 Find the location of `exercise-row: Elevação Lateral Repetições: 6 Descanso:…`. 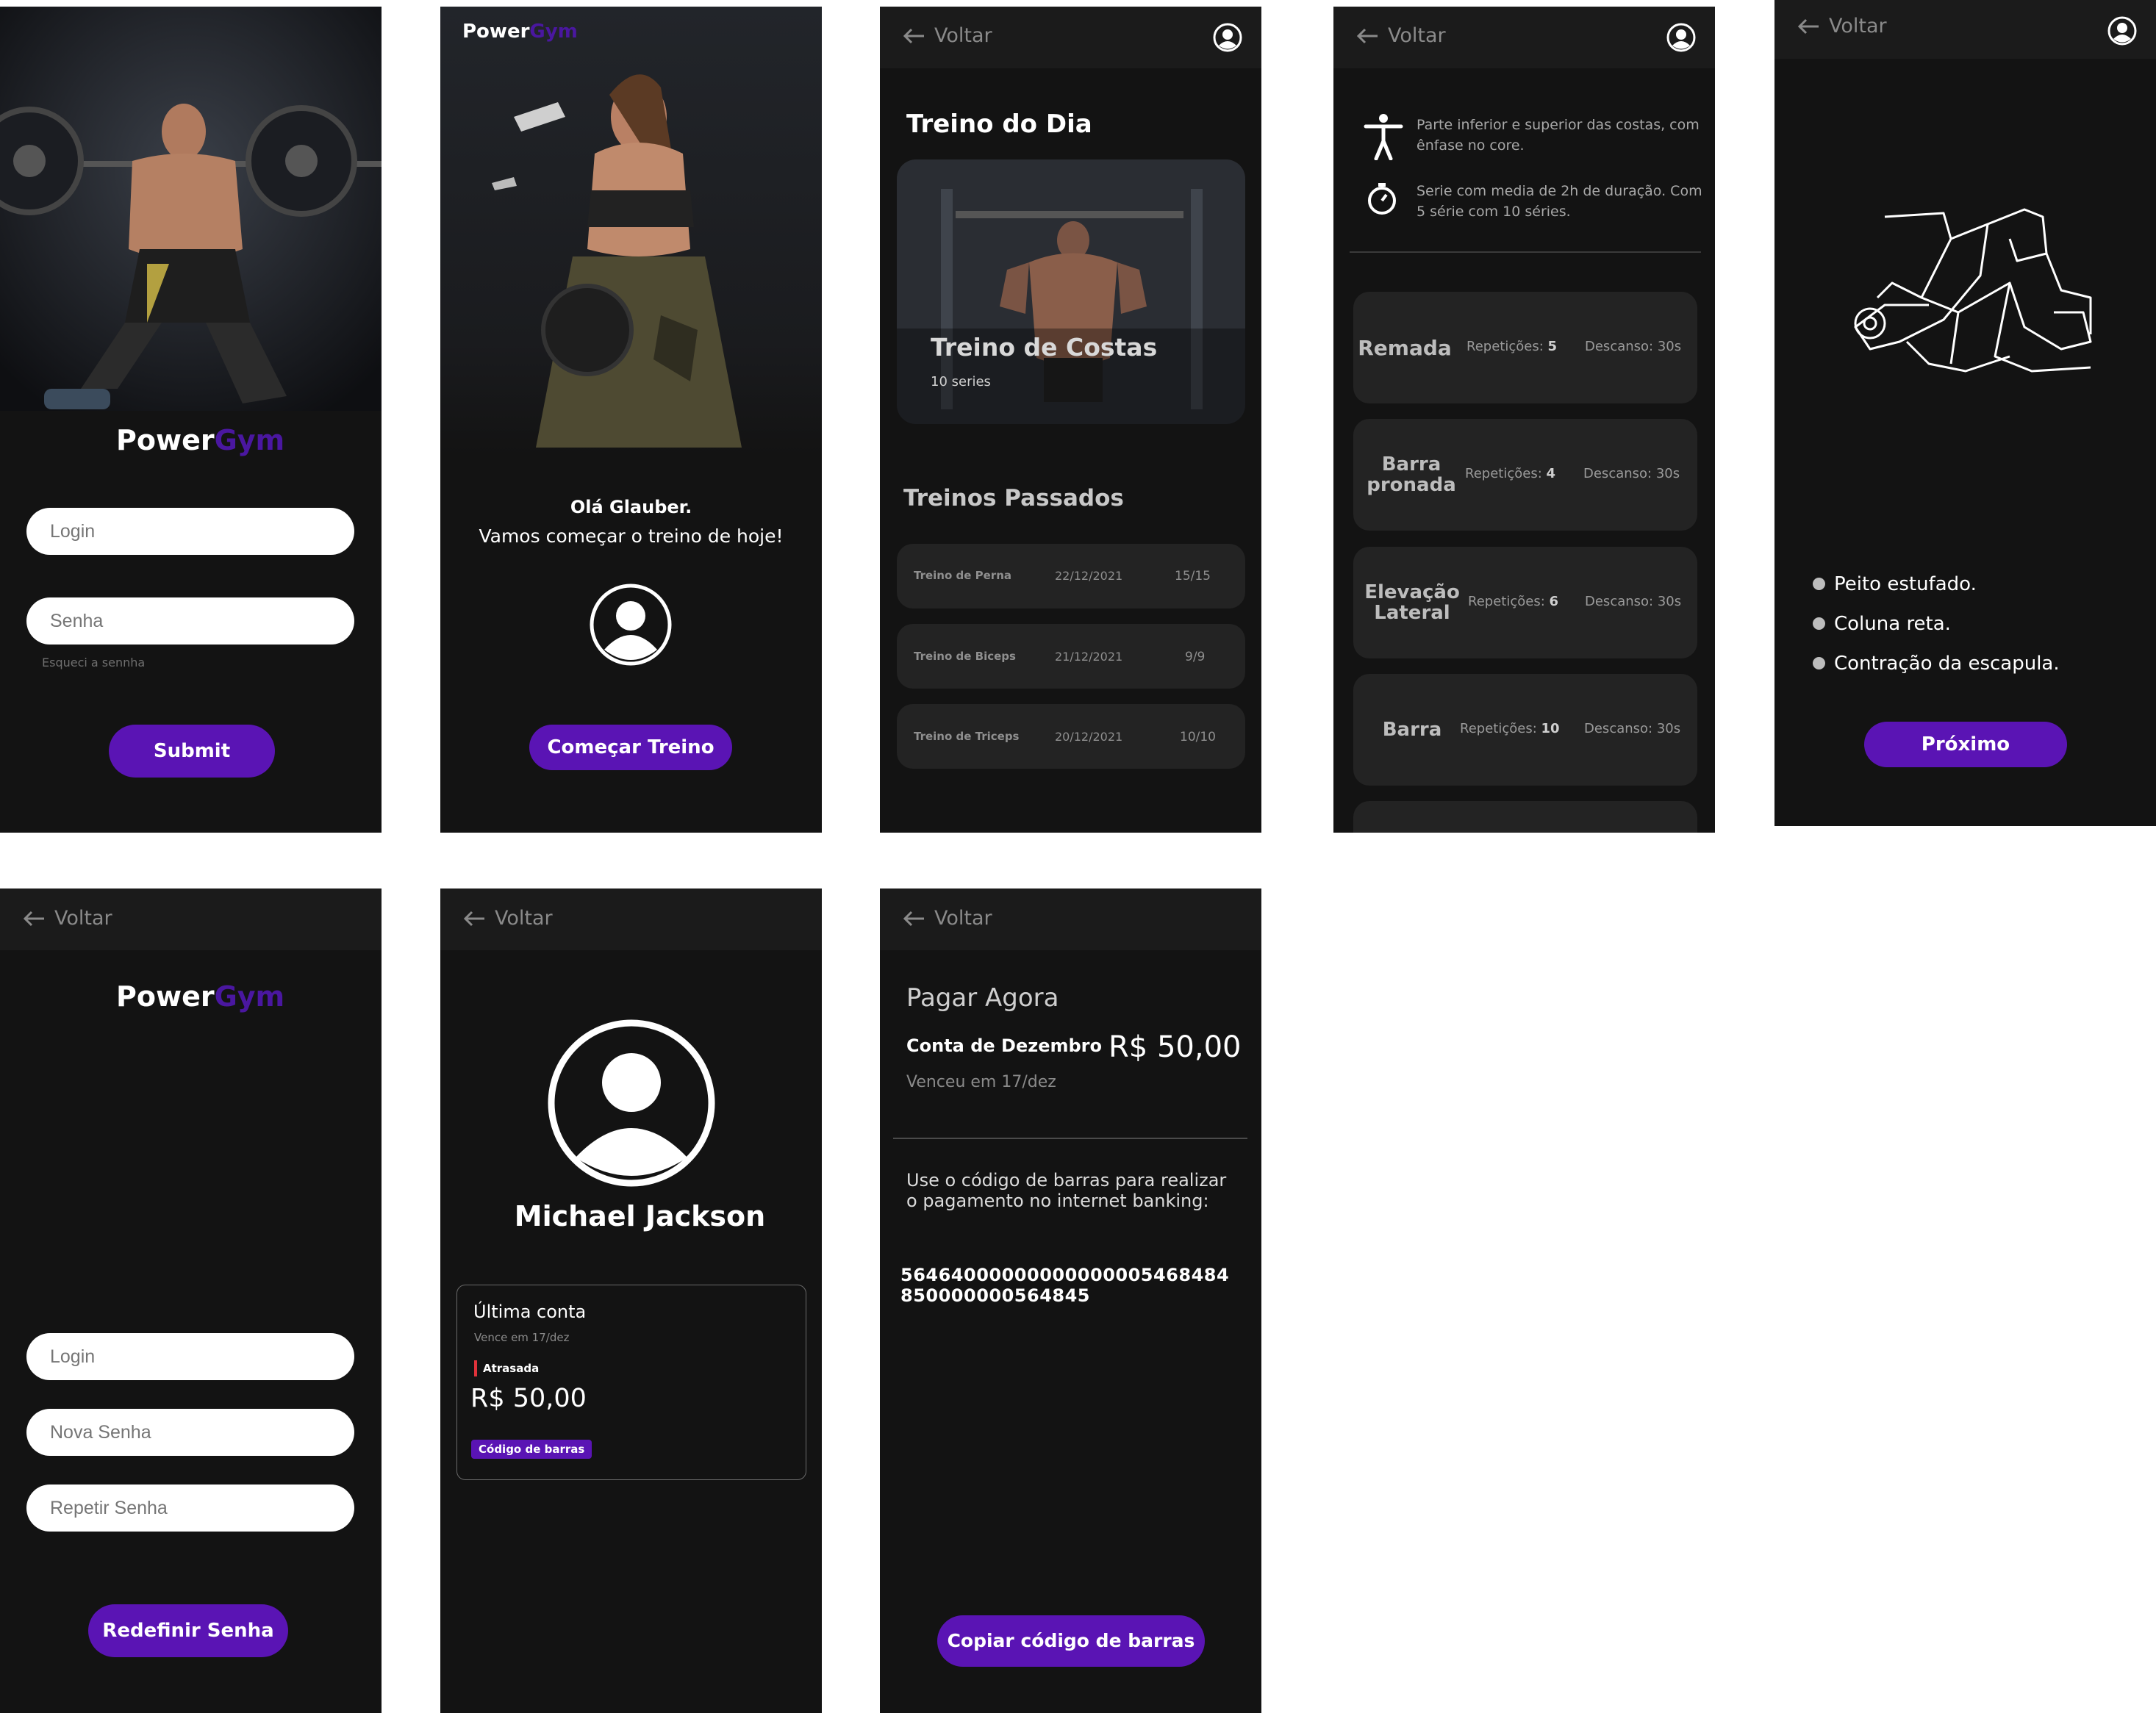

exercise-row: Elevação Lateral Repetições: 6 Descanso:… is located at coordinates (1525, 602).